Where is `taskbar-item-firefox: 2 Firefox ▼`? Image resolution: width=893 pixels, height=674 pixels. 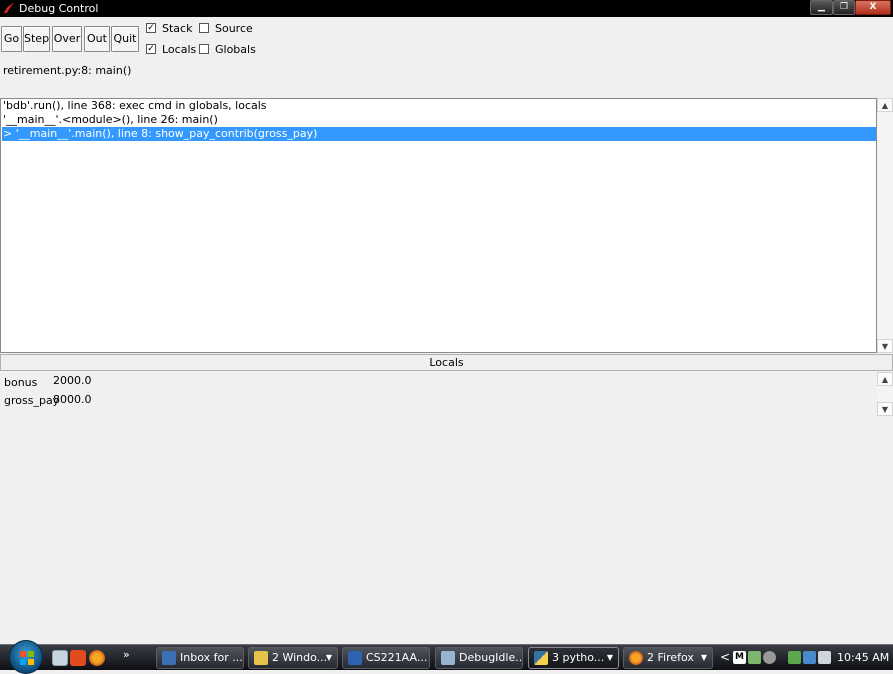
taskbar-item-firefox: 2 Firefox ▼ is located at coordinates (668, 658).